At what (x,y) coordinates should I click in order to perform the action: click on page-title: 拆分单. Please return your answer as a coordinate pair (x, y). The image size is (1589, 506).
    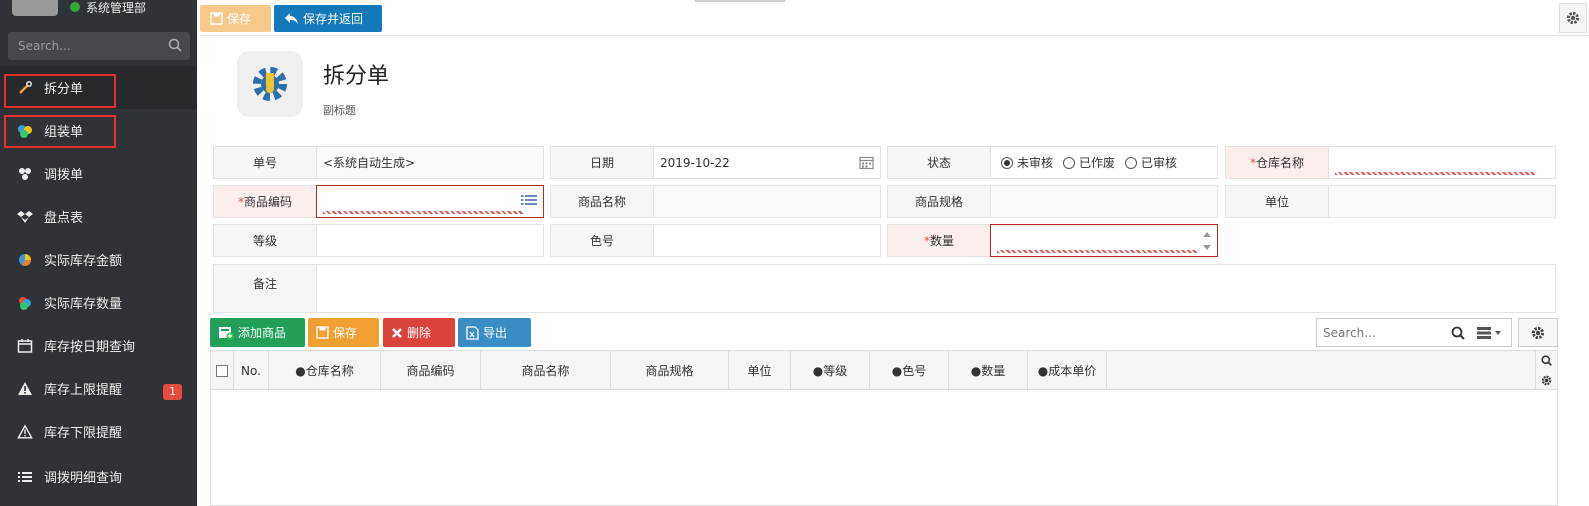
    Looking at the image, I should click on (356, 76).